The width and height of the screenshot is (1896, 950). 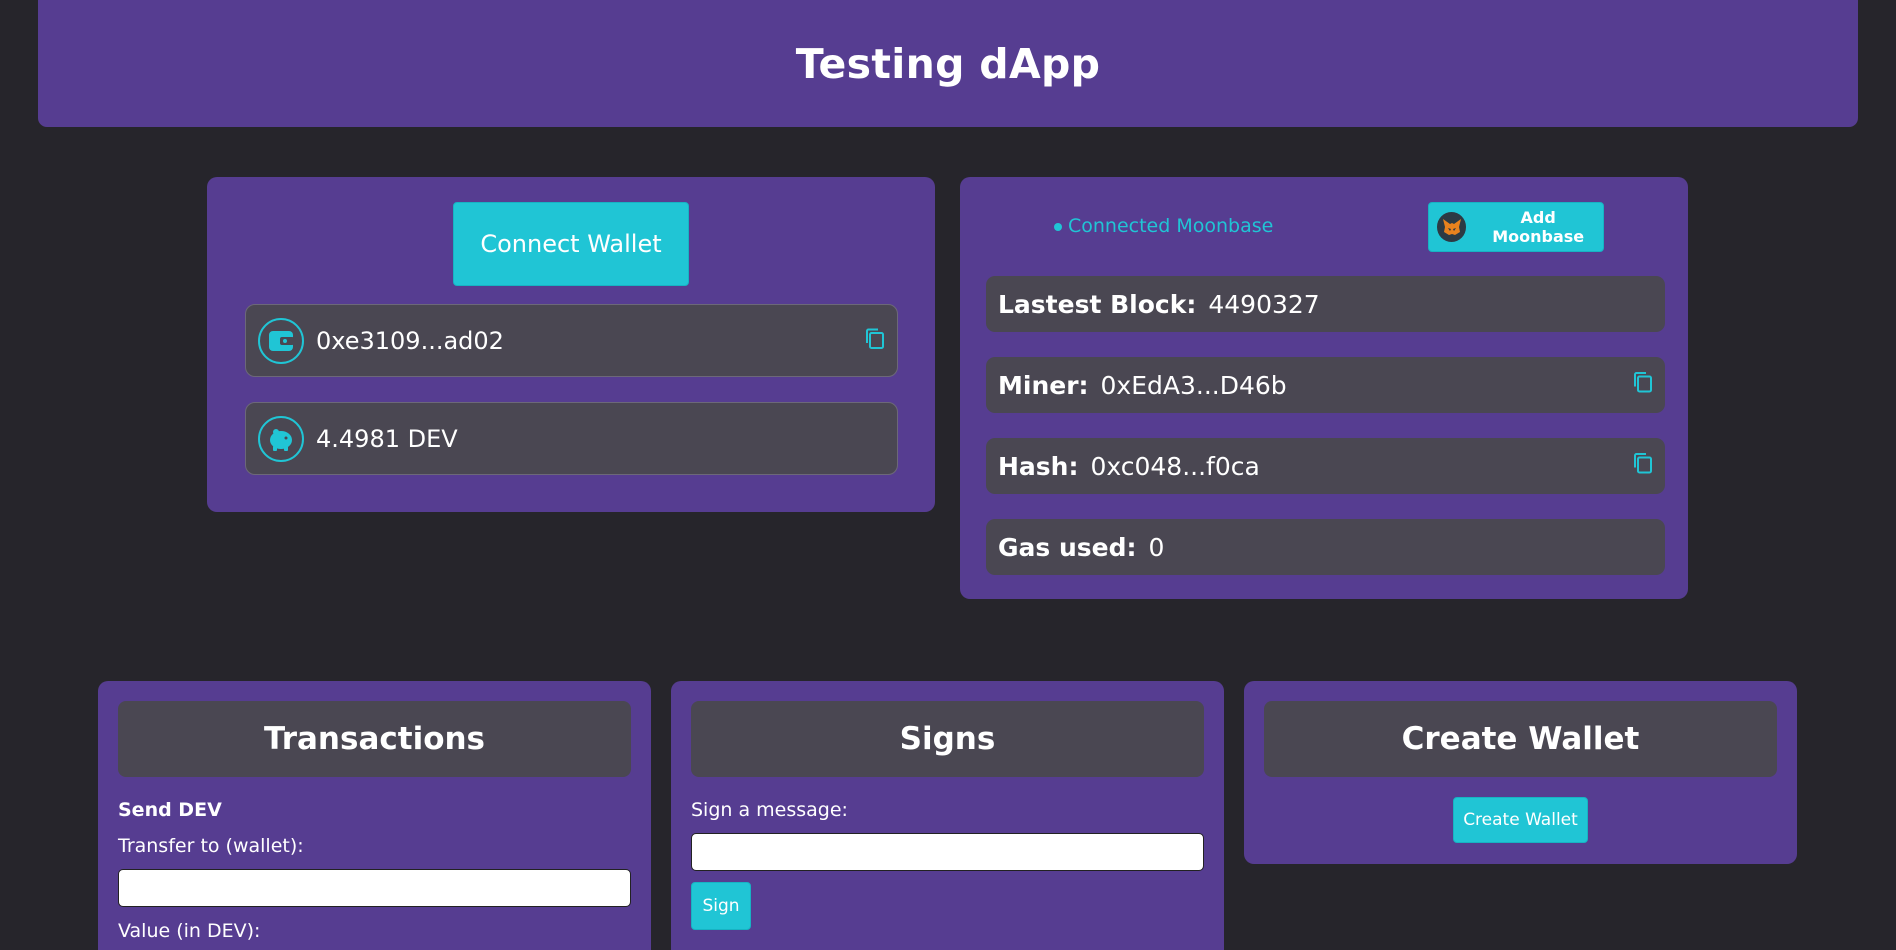 I want to click on hash-label: Hash:, so click(x=1038, y=466).